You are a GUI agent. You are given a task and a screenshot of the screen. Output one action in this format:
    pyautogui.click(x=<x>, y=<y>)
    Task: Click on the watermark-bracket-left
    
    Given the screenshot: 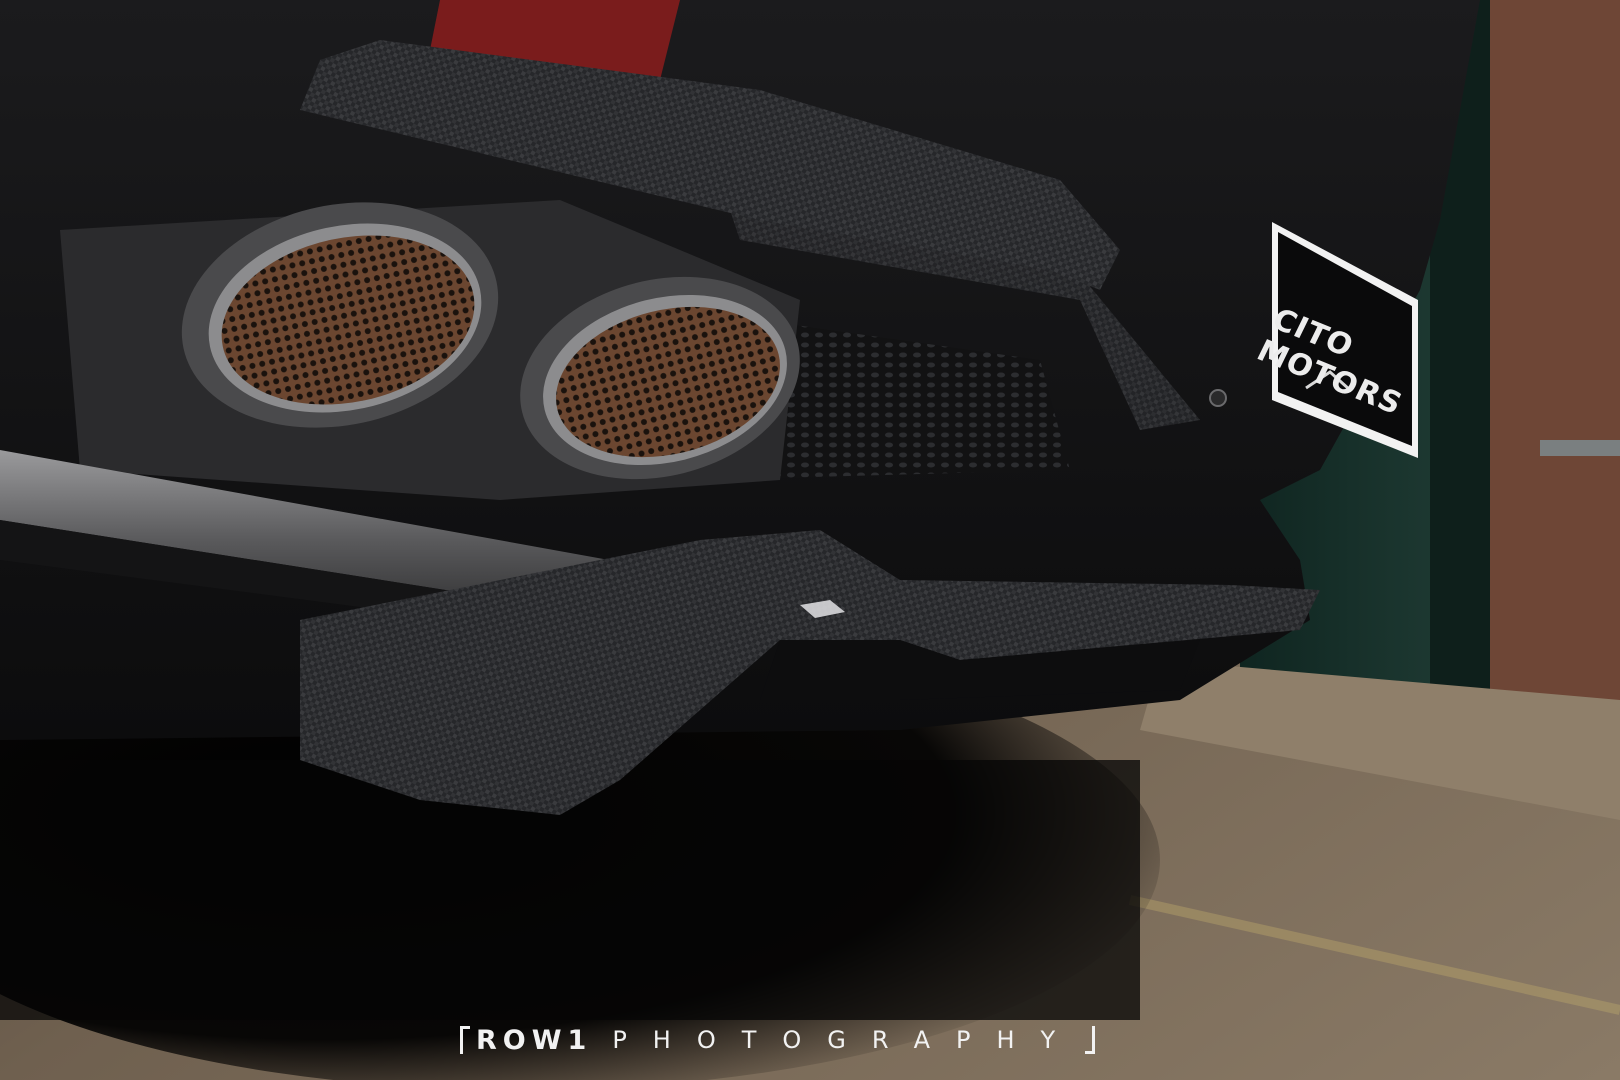 What is the action you would take?
    pyautogui.click(x=465, y=1040)
    